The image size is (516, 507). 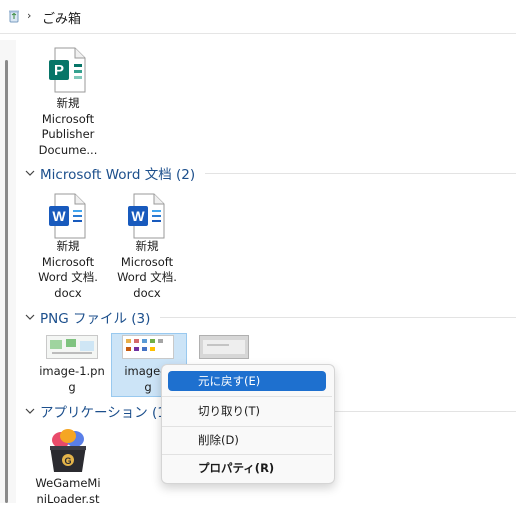 What do you see at coordinates (258, 17) in the screenshot?
I see `breadcrumb: › ごみ箱` at bounding box center [258, 17].